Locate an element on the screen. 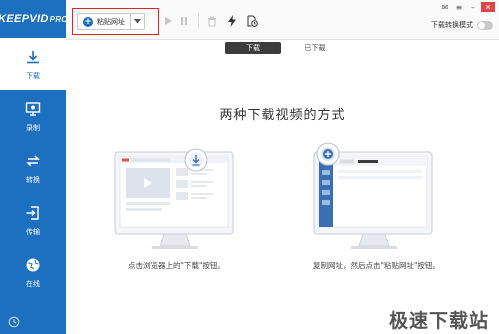 This screenshot has width=499, height=334. toolbar: + 粘贴网址 ✉ ≡ – ✕ 下载转换模式 is located at coordinates (282, 20).